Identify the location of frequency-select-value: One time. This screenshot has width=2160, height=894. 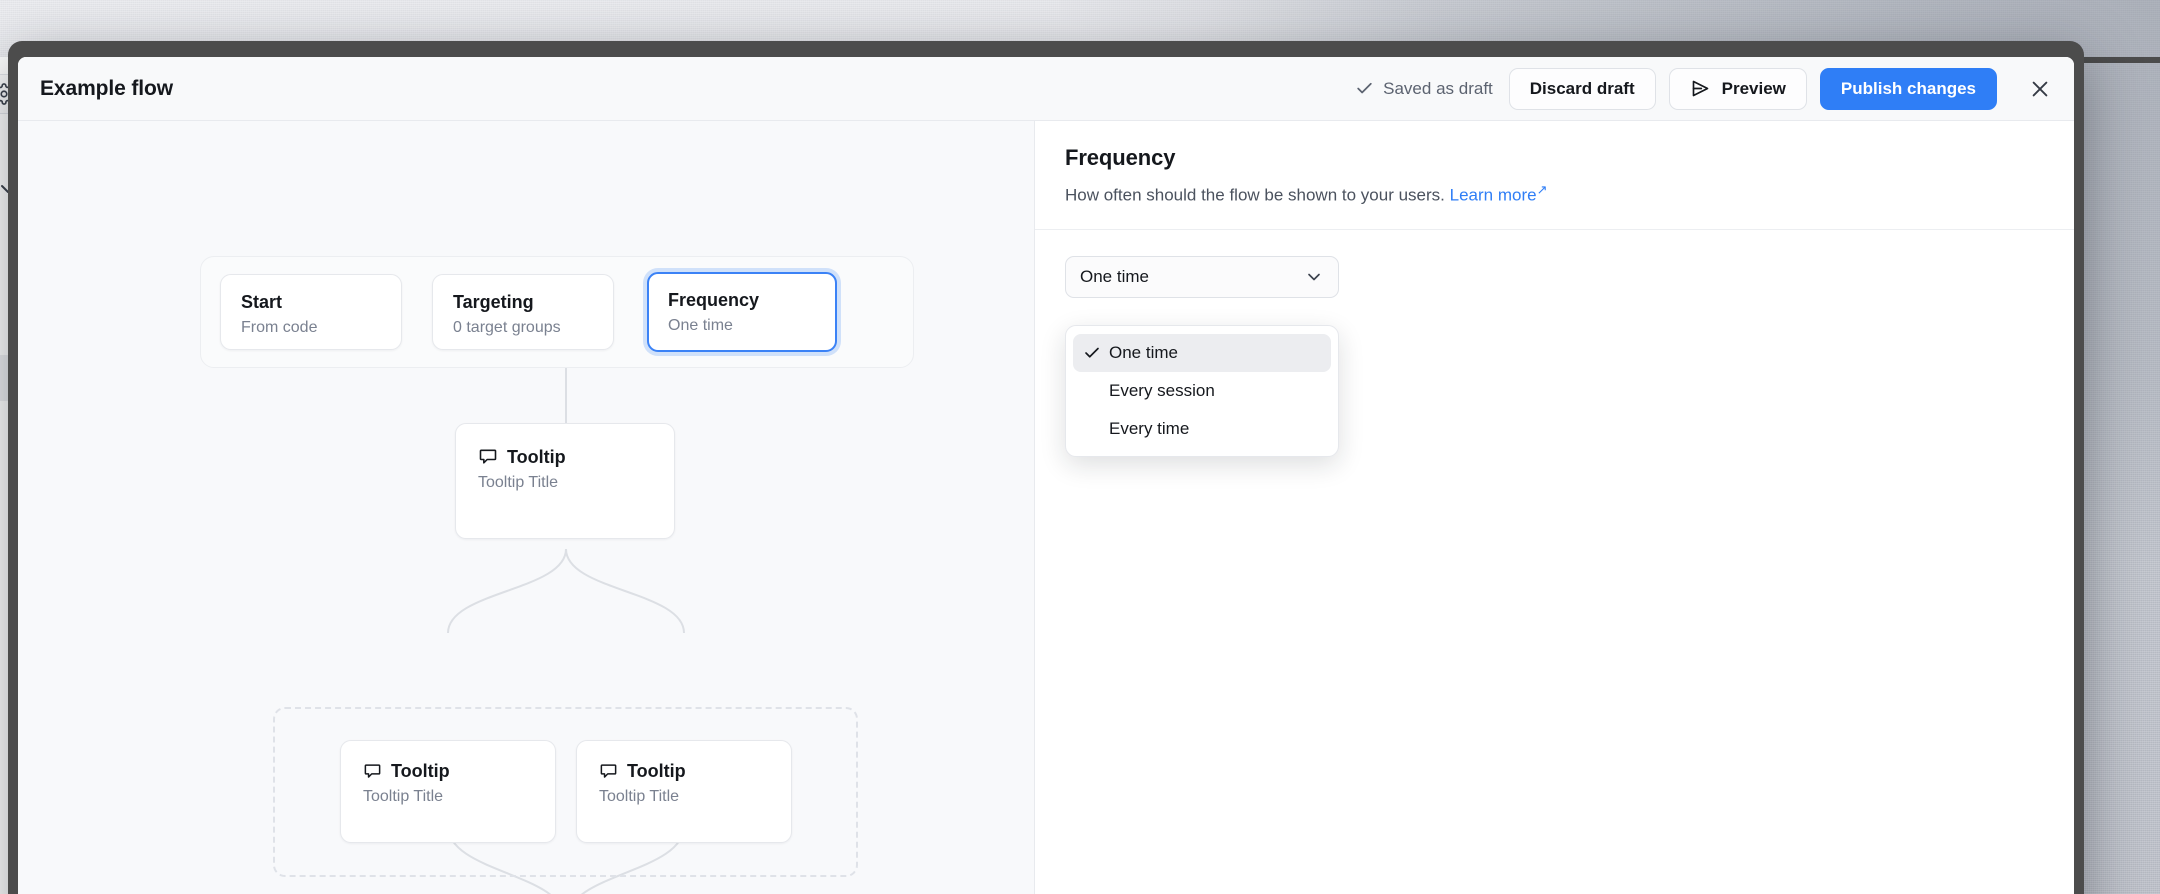
(1114, 277).